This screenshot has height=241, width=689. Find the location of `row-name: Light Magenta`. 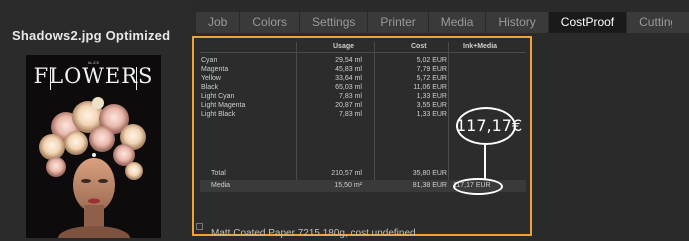

row-name: Light Magenta is located at coordinates (223, 105).